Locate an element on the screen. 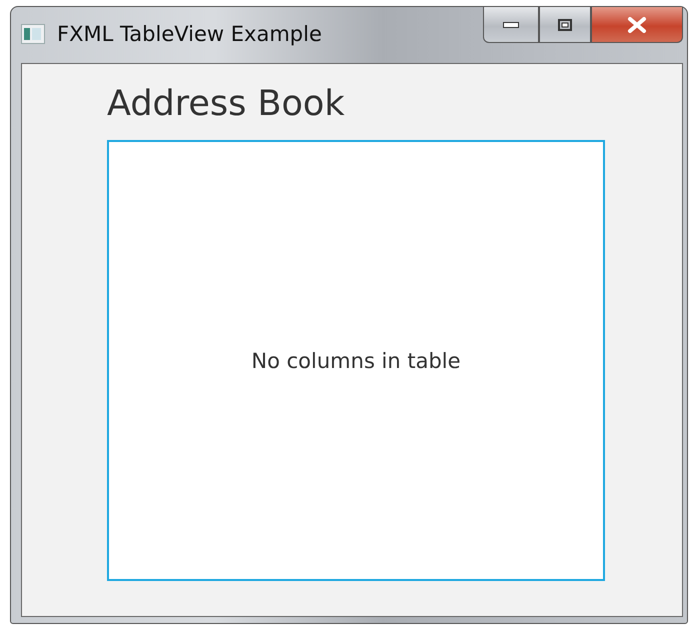 The image size is (691, 628). minimize-button is located at coordinates (511, 25).